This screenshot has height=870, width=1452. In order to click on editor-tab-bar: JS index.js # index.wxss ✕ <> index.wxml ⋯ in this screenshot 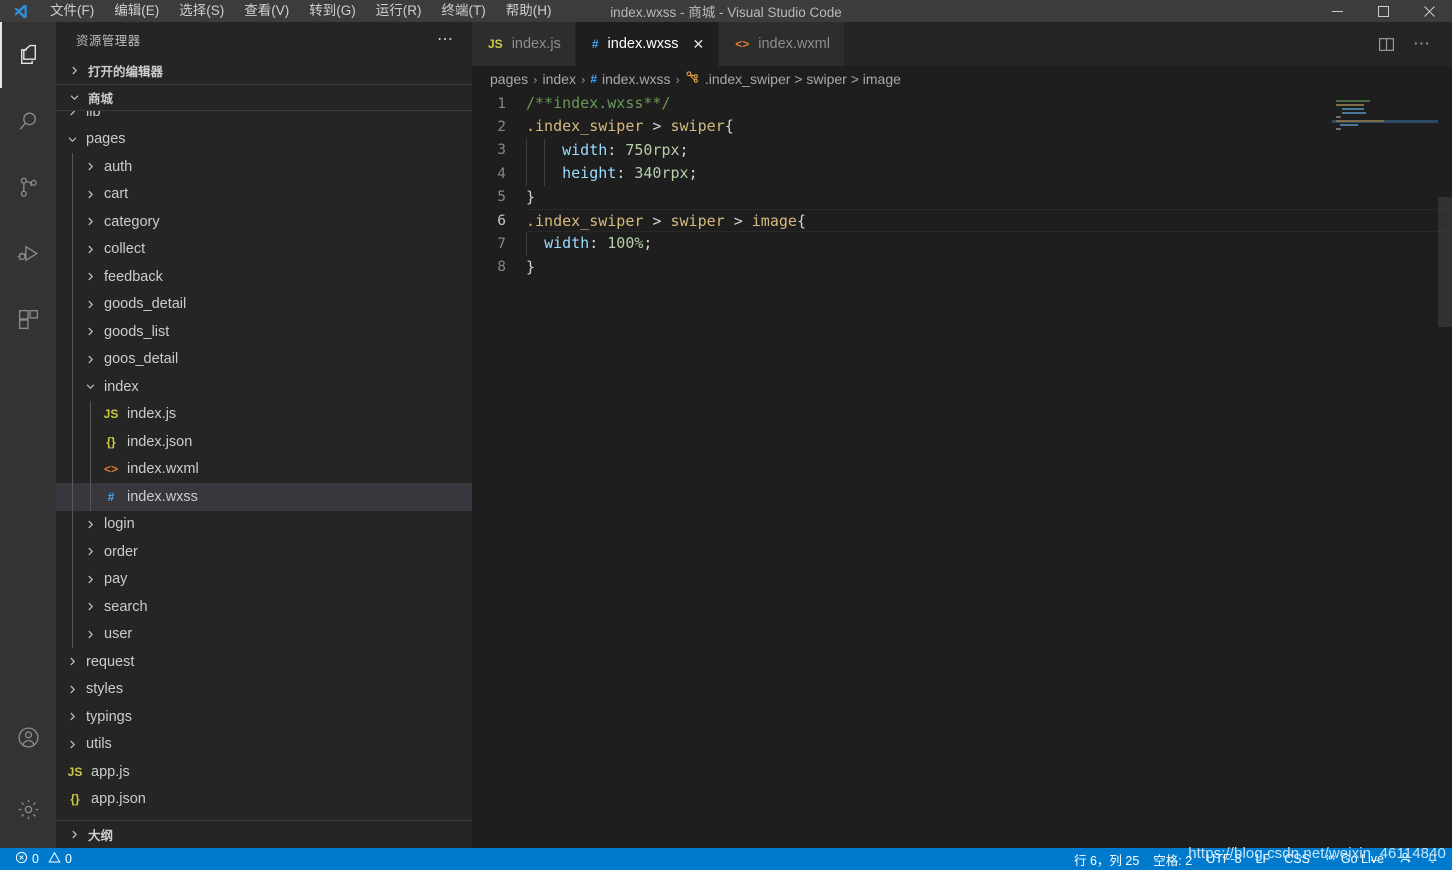, I will do `click(962, 44)`.